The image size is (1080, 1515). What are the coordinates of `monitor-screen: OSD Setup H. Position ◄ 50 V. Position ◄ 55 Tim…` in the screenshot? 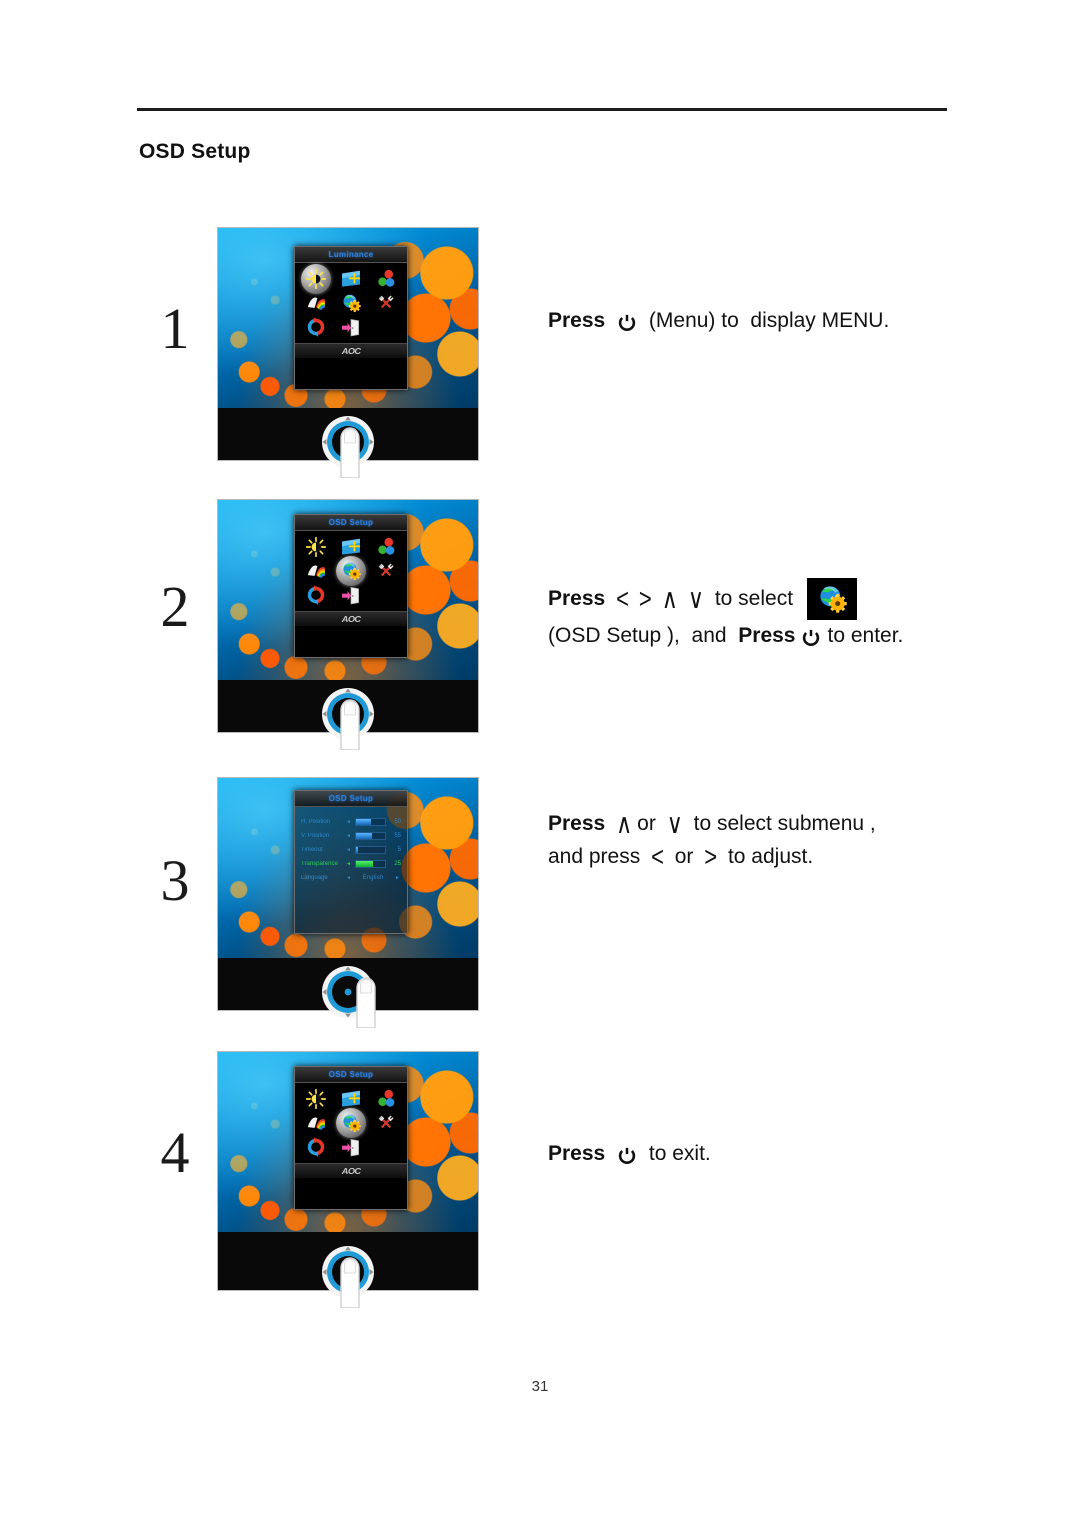 It's located at (348, 868).